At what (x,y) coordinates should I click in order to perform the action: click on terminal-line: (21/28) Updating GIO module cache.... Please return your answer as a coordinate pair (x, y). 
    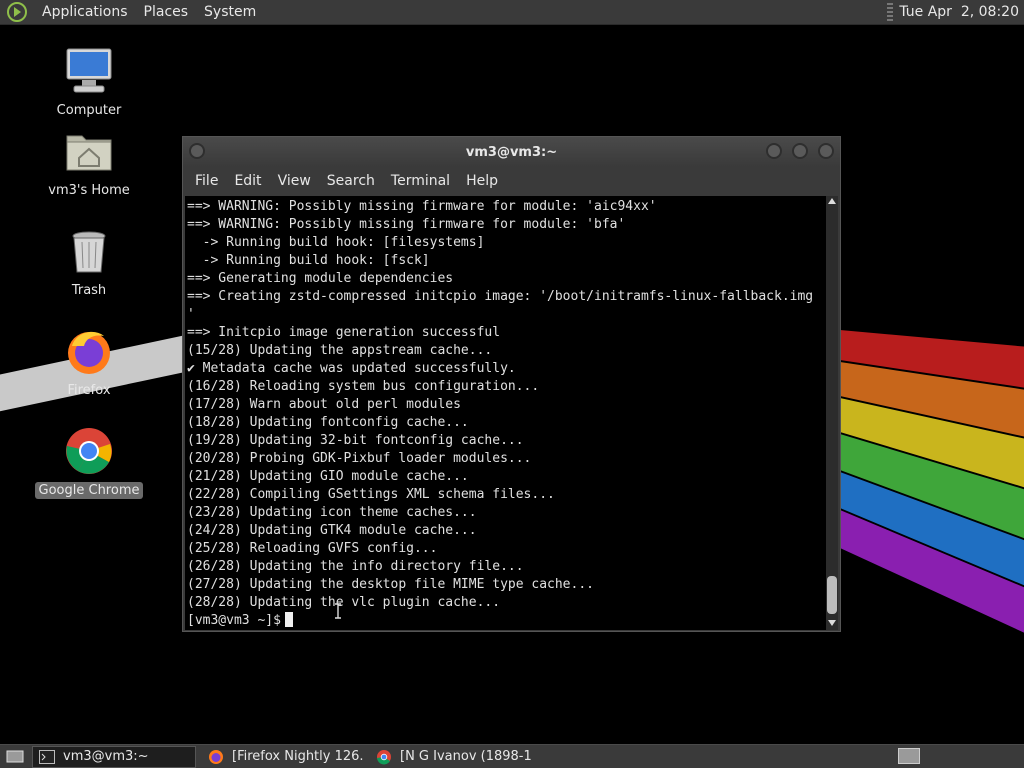
    Looking at the image, I should click on (328, 476).